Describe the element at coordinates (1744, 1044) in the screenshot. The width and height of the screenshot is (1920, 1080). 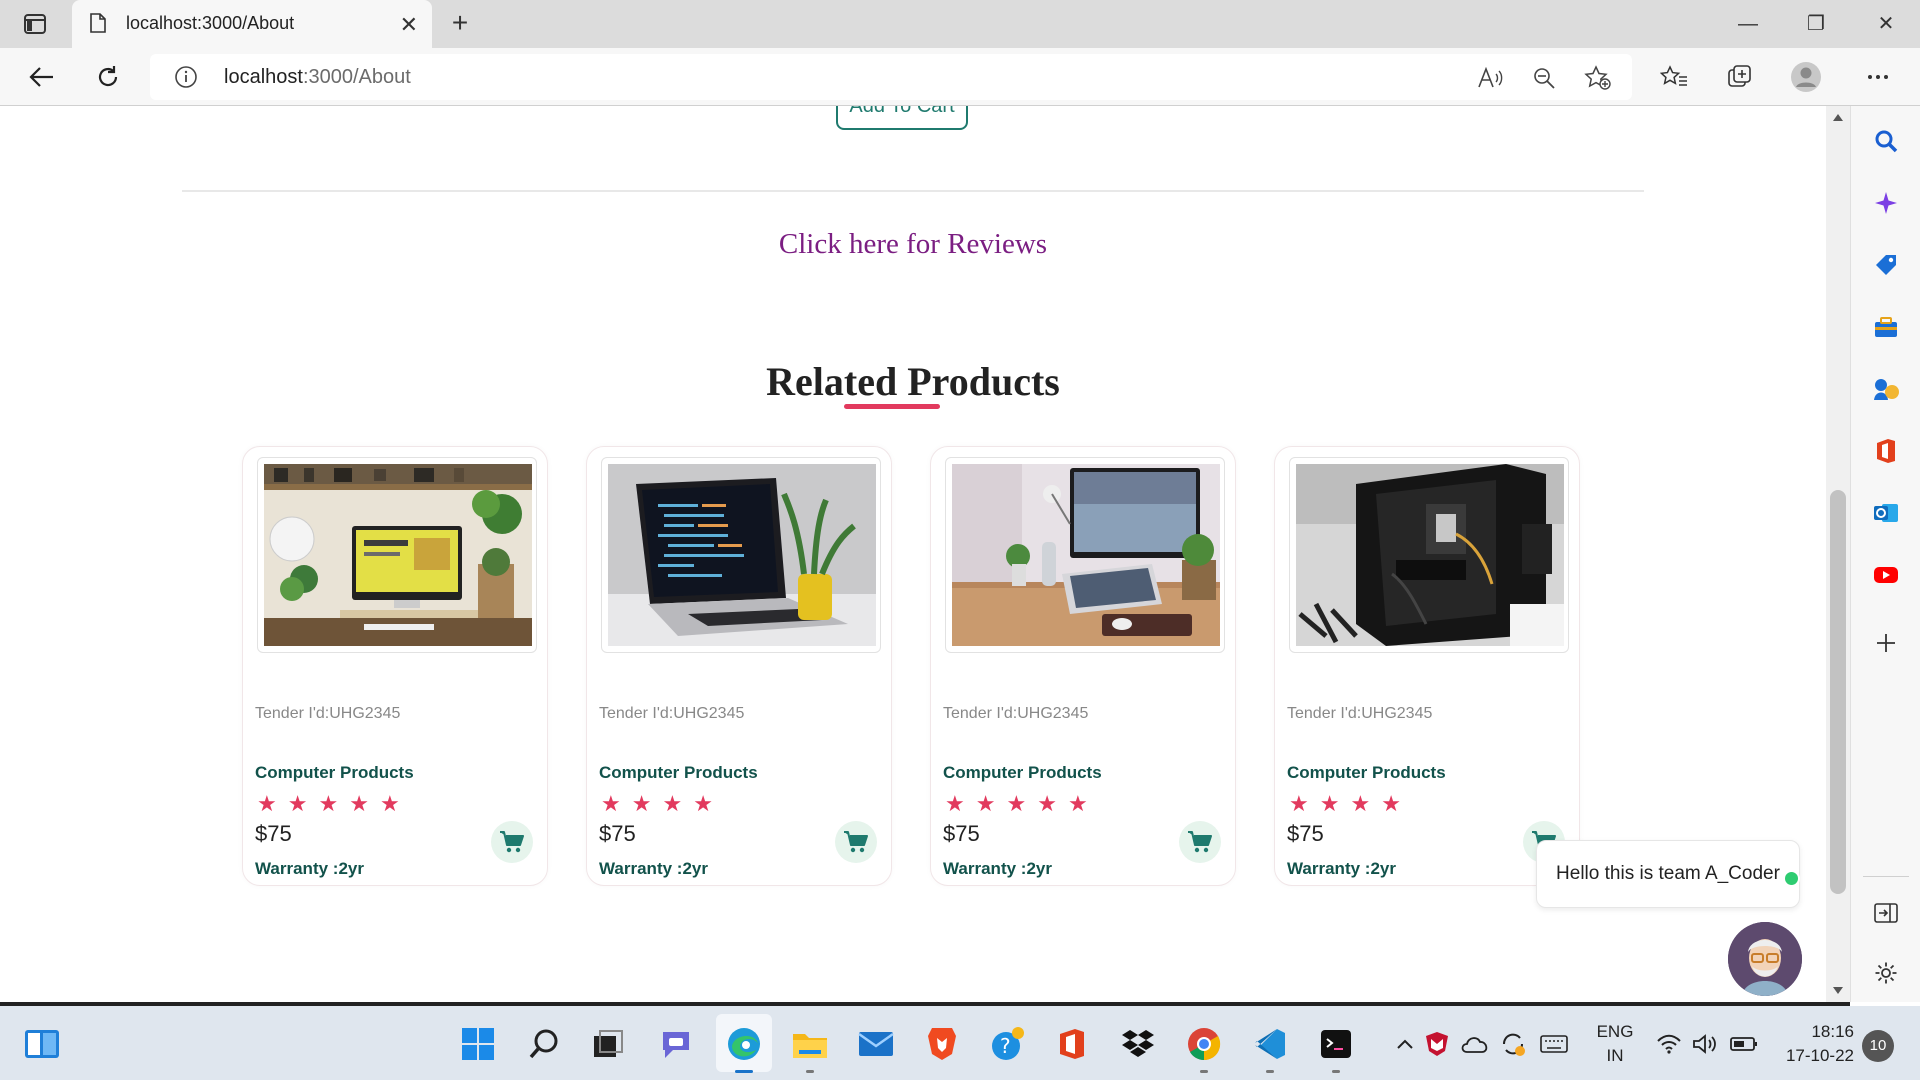
I see `battery-icon` at that location.